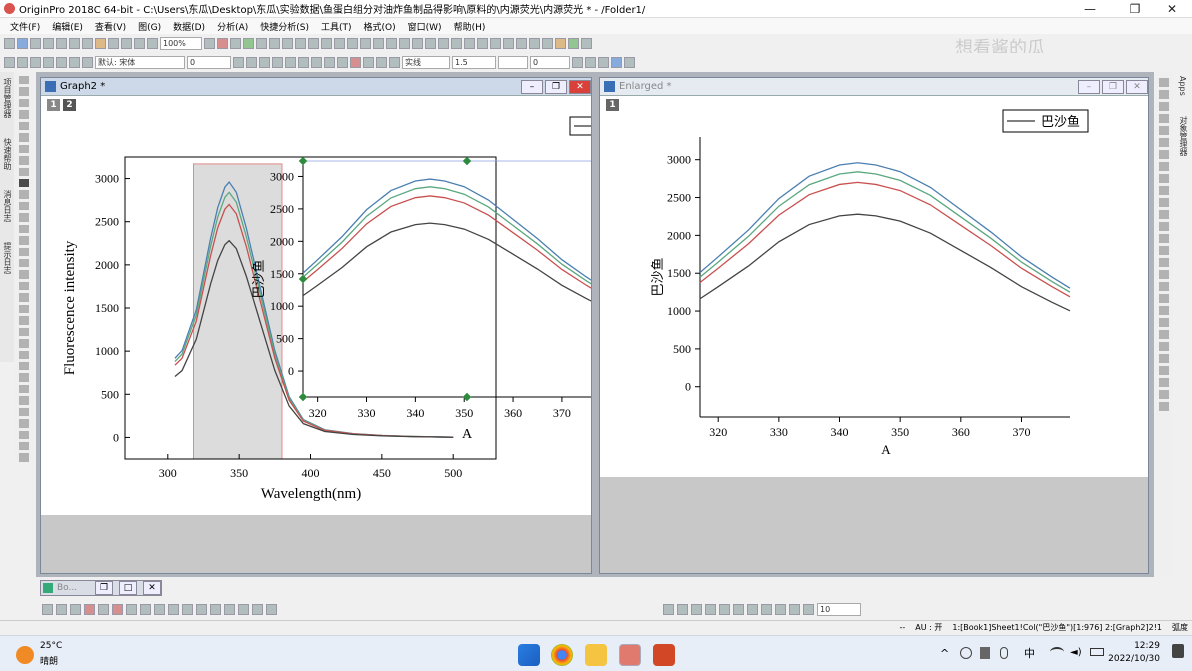 This screenshot has height=671, width=1192. Describe the element at coordinates (24, 297) in the screenshot. I see `insert-table-icon` at that location.